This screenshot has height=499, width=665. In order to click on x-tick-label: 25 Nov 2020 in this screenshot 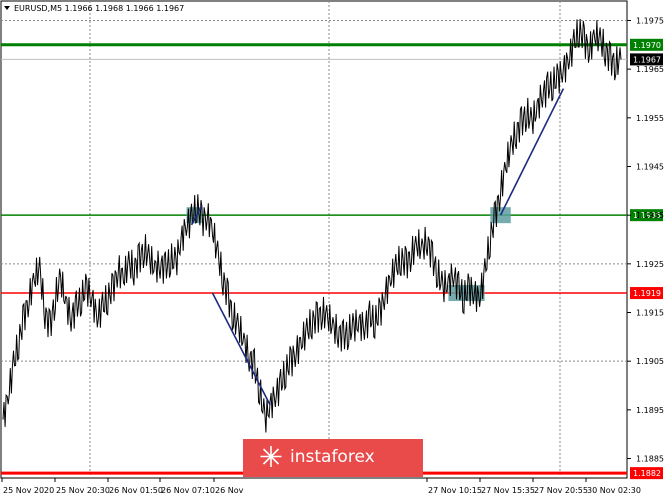, I will do `click(28, 490)`.